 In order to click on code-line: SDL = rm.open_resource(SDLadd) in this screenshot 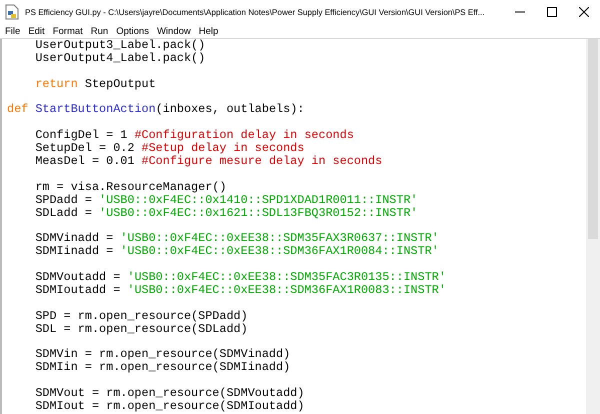, I will do `click(141, 329)`.